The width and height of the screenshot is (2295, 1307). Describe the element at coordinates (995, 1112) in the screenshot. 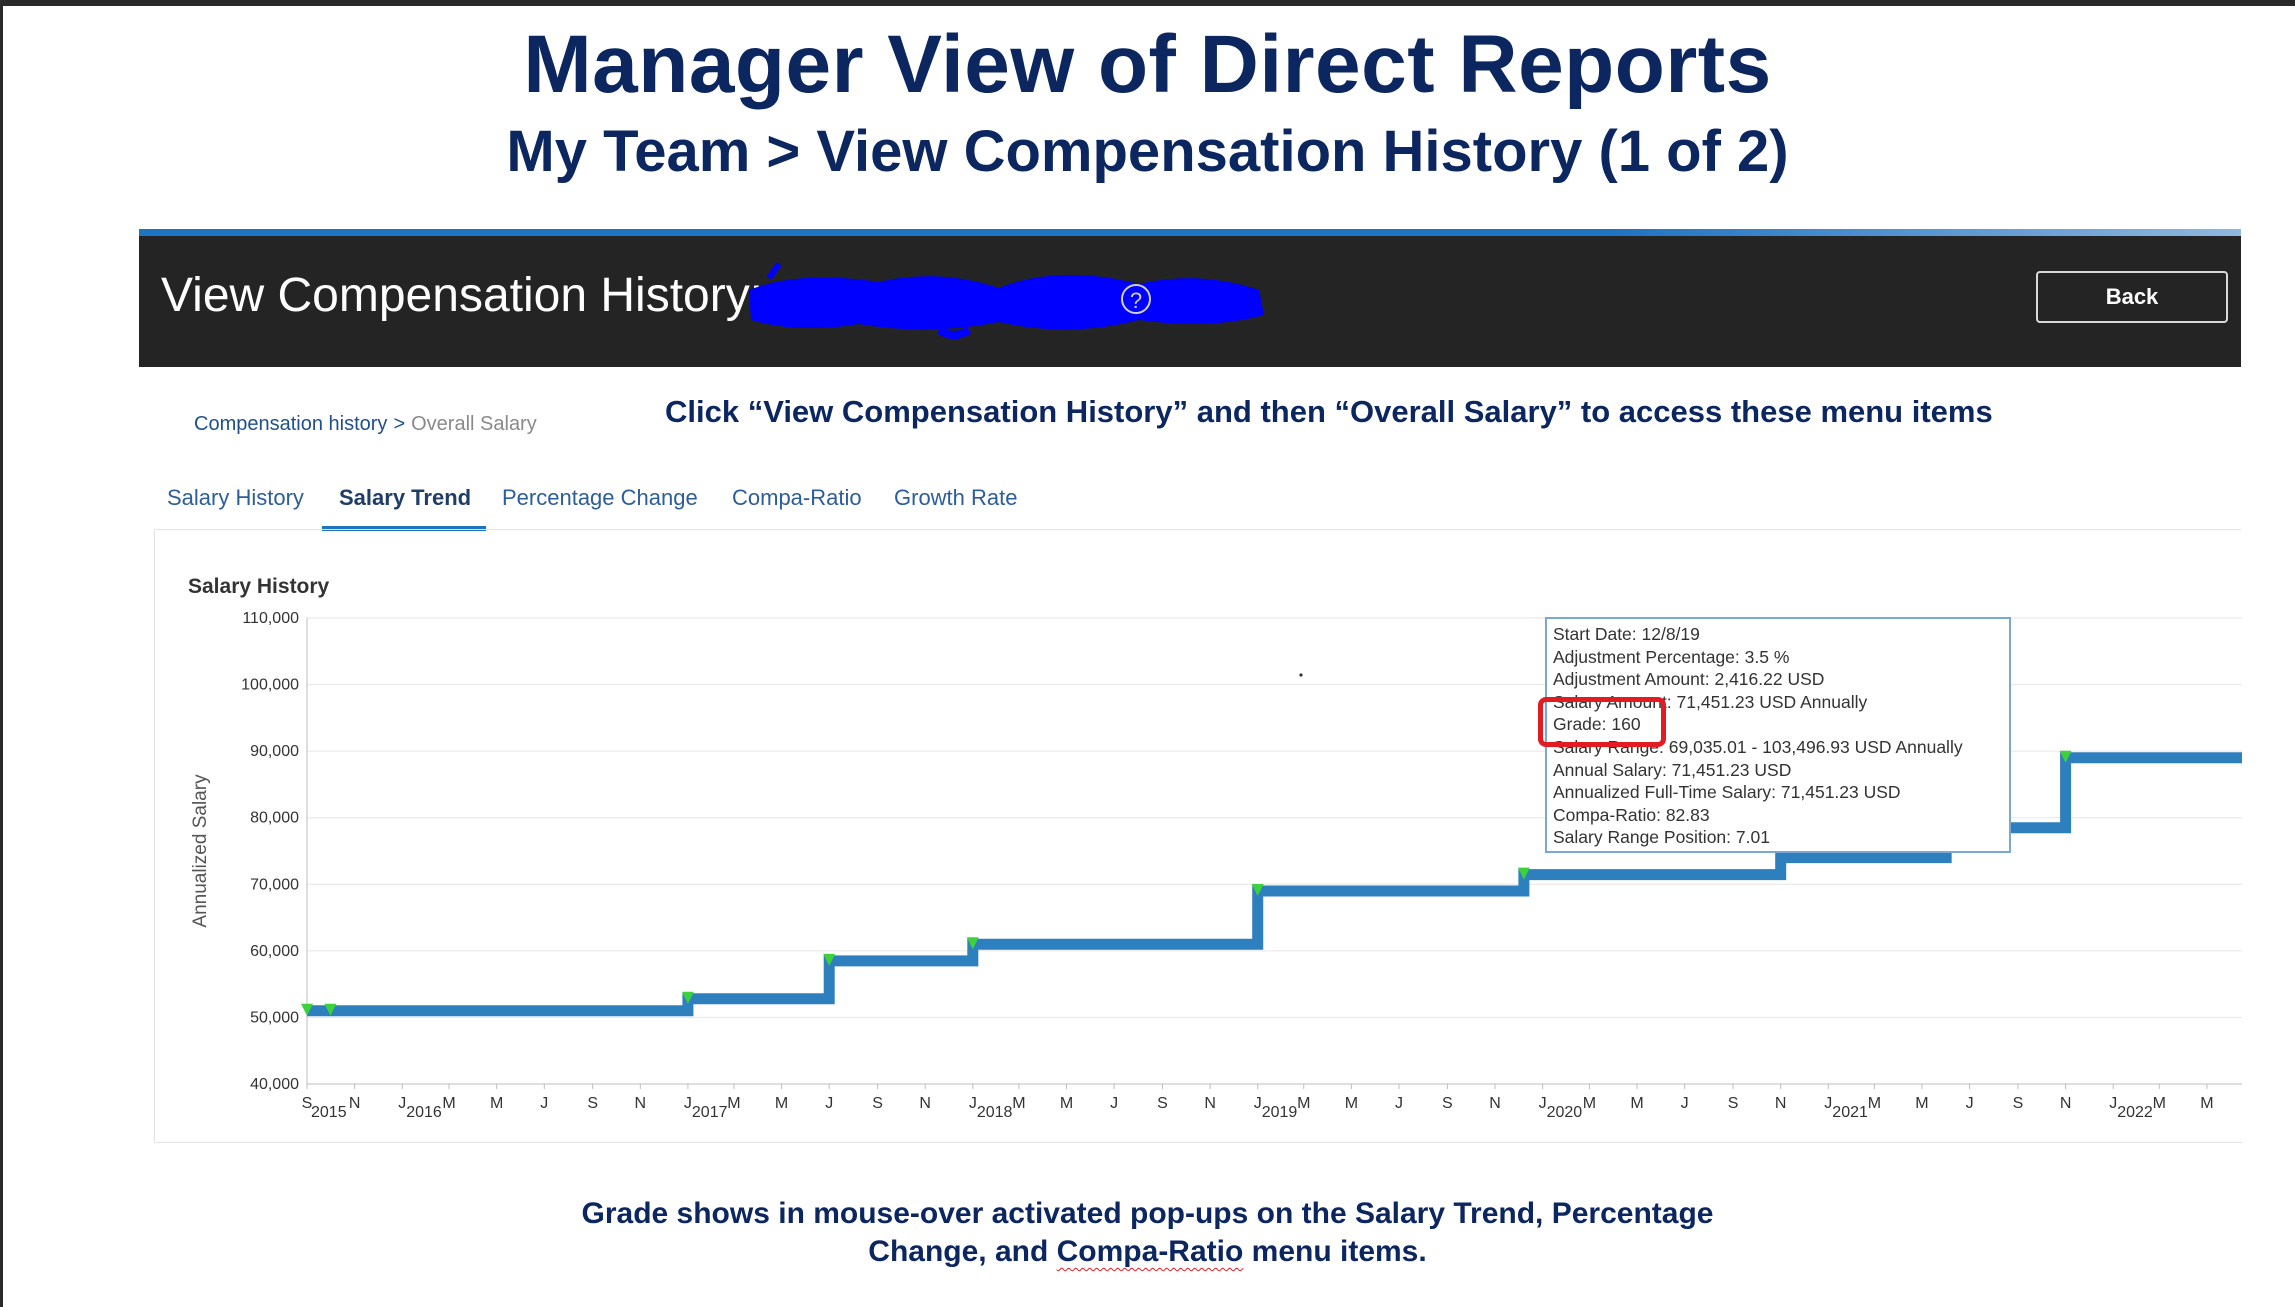

I see `x-year-label: 2018` at that location.